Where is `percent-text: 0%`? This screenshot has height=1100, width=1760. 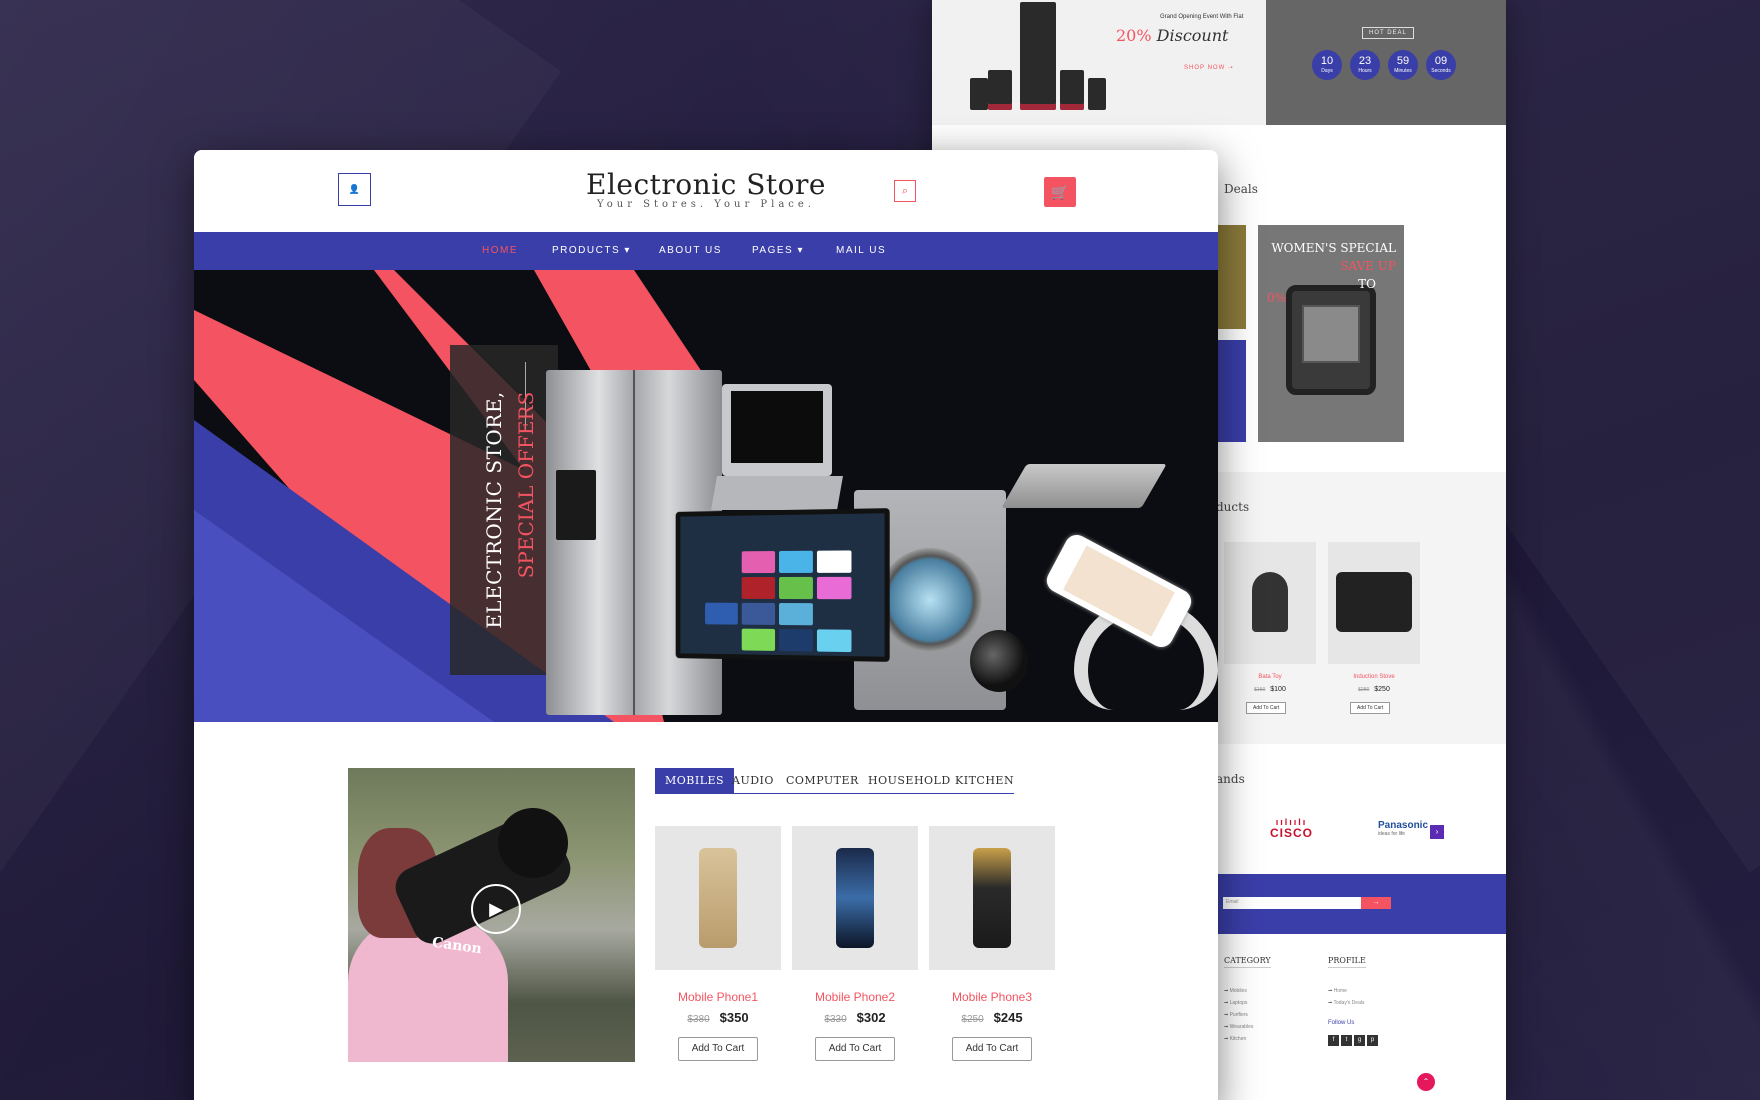
percent-text: 0% is located at coordinates (1276, 298).